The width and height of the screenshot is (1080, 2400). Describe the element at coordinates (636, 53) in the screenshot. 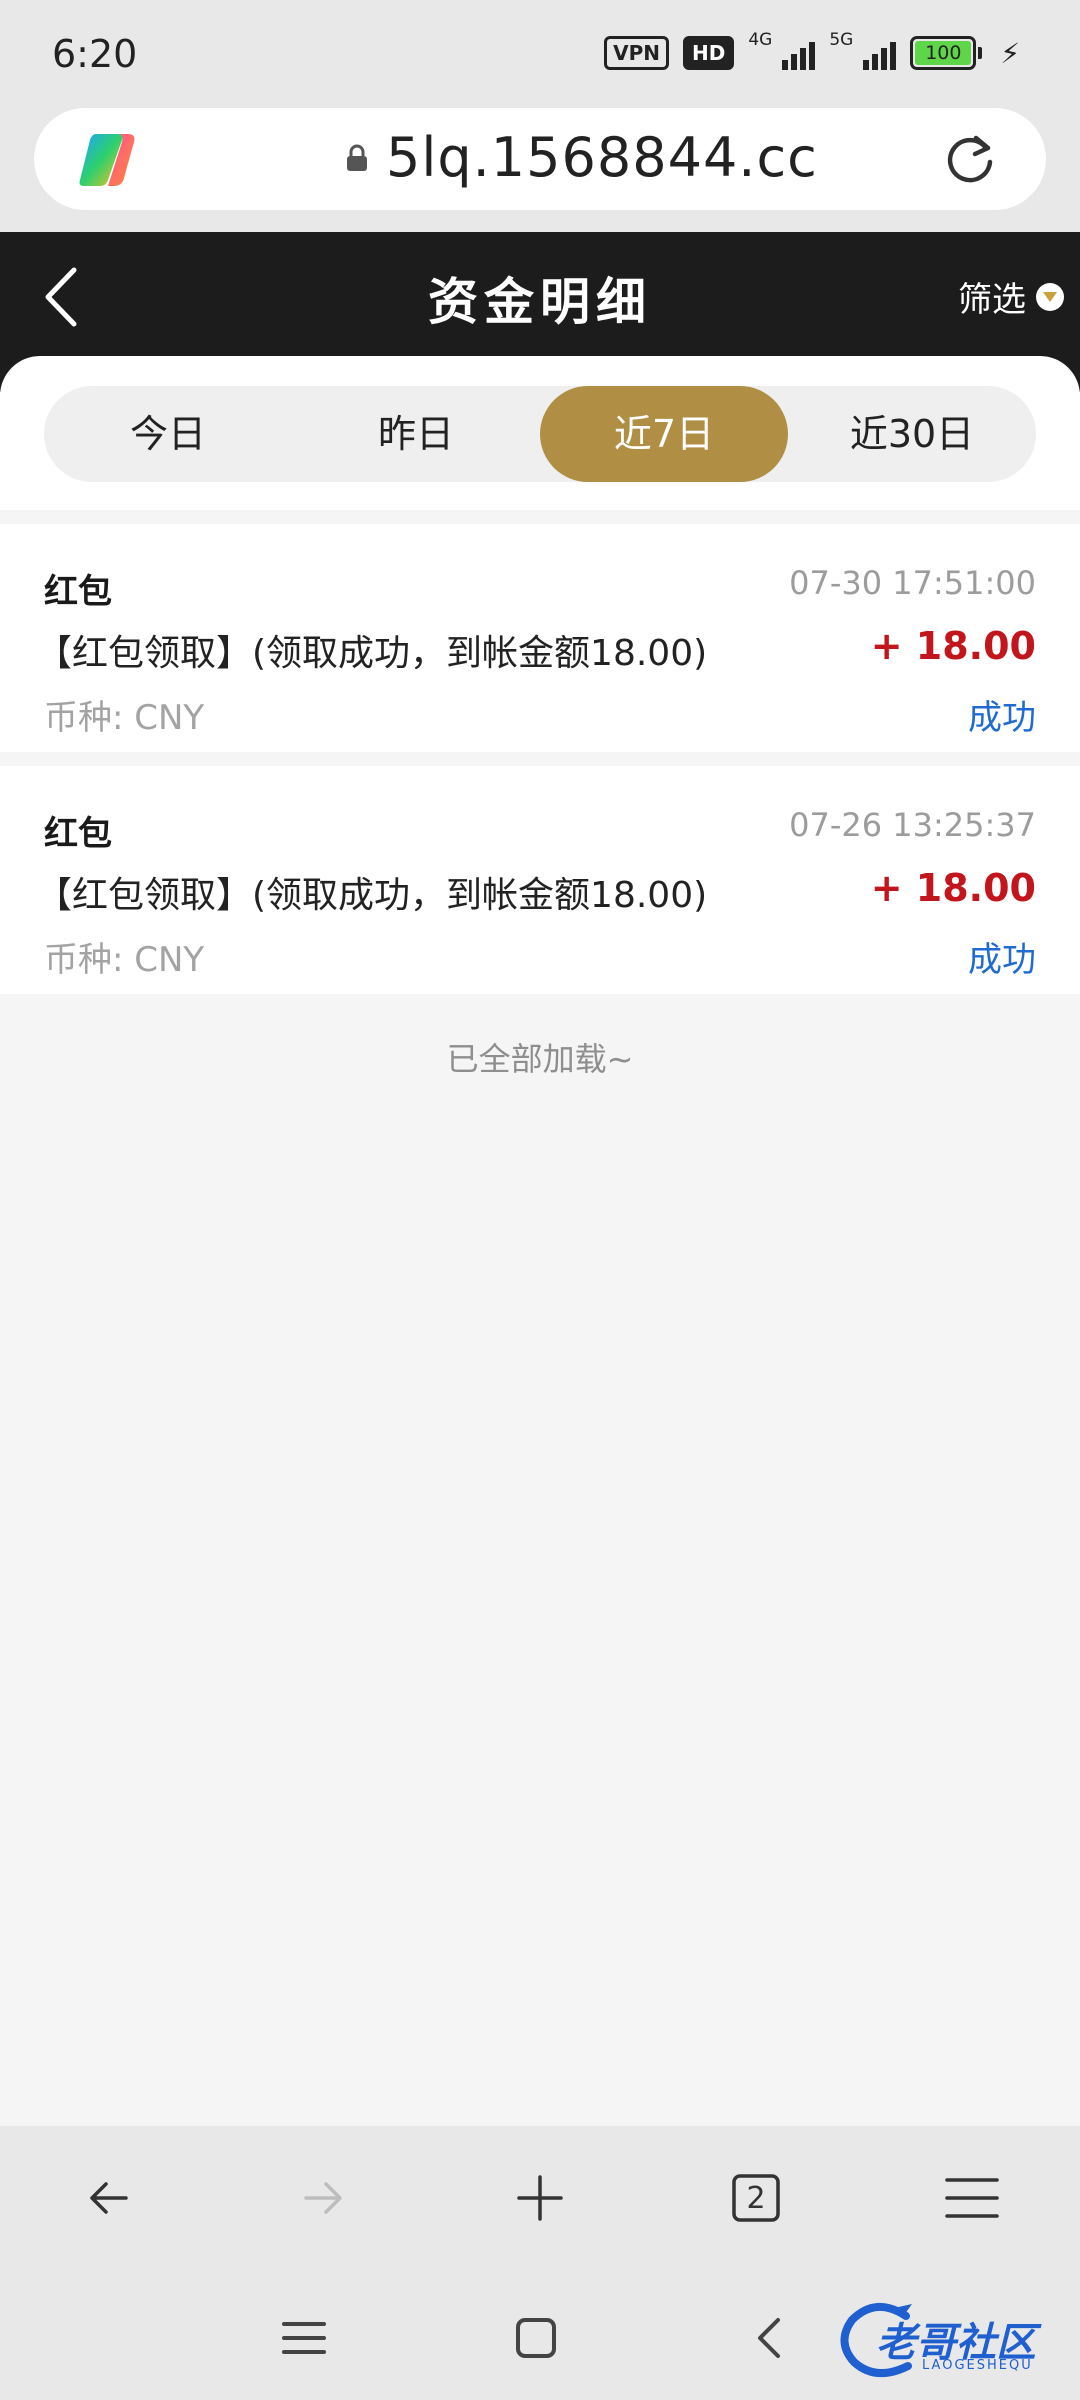

I see `vpn-icon: VPN` at that location.